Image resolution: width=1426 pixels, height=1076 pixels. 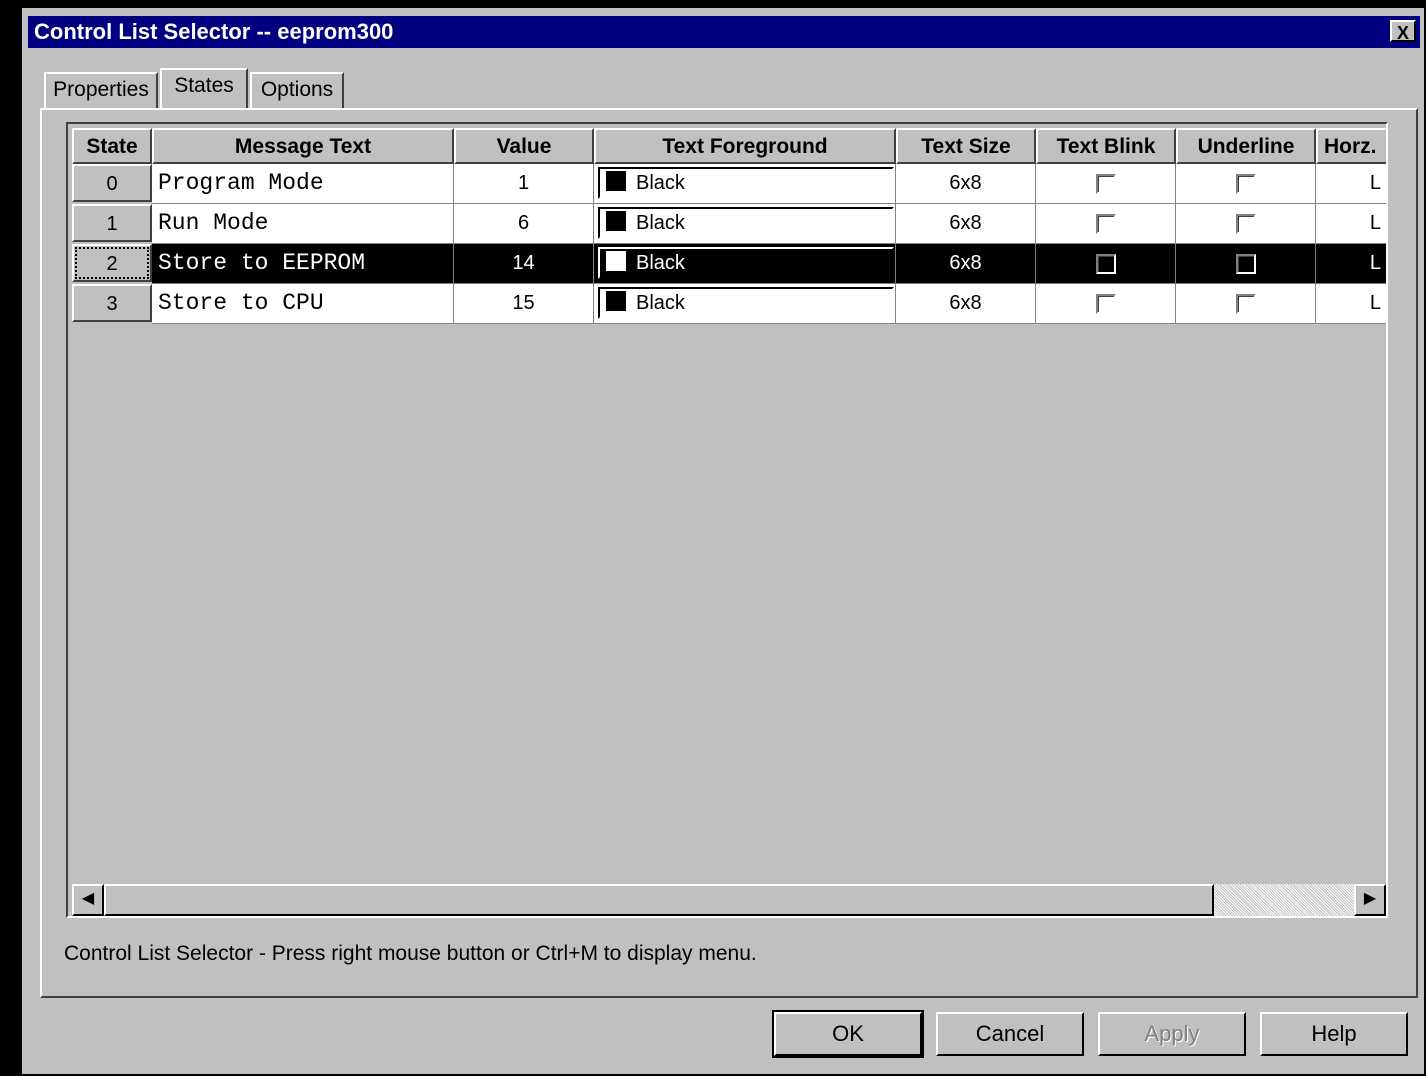 I want to click on help-button: Help, so click(x=1334, y=1034).